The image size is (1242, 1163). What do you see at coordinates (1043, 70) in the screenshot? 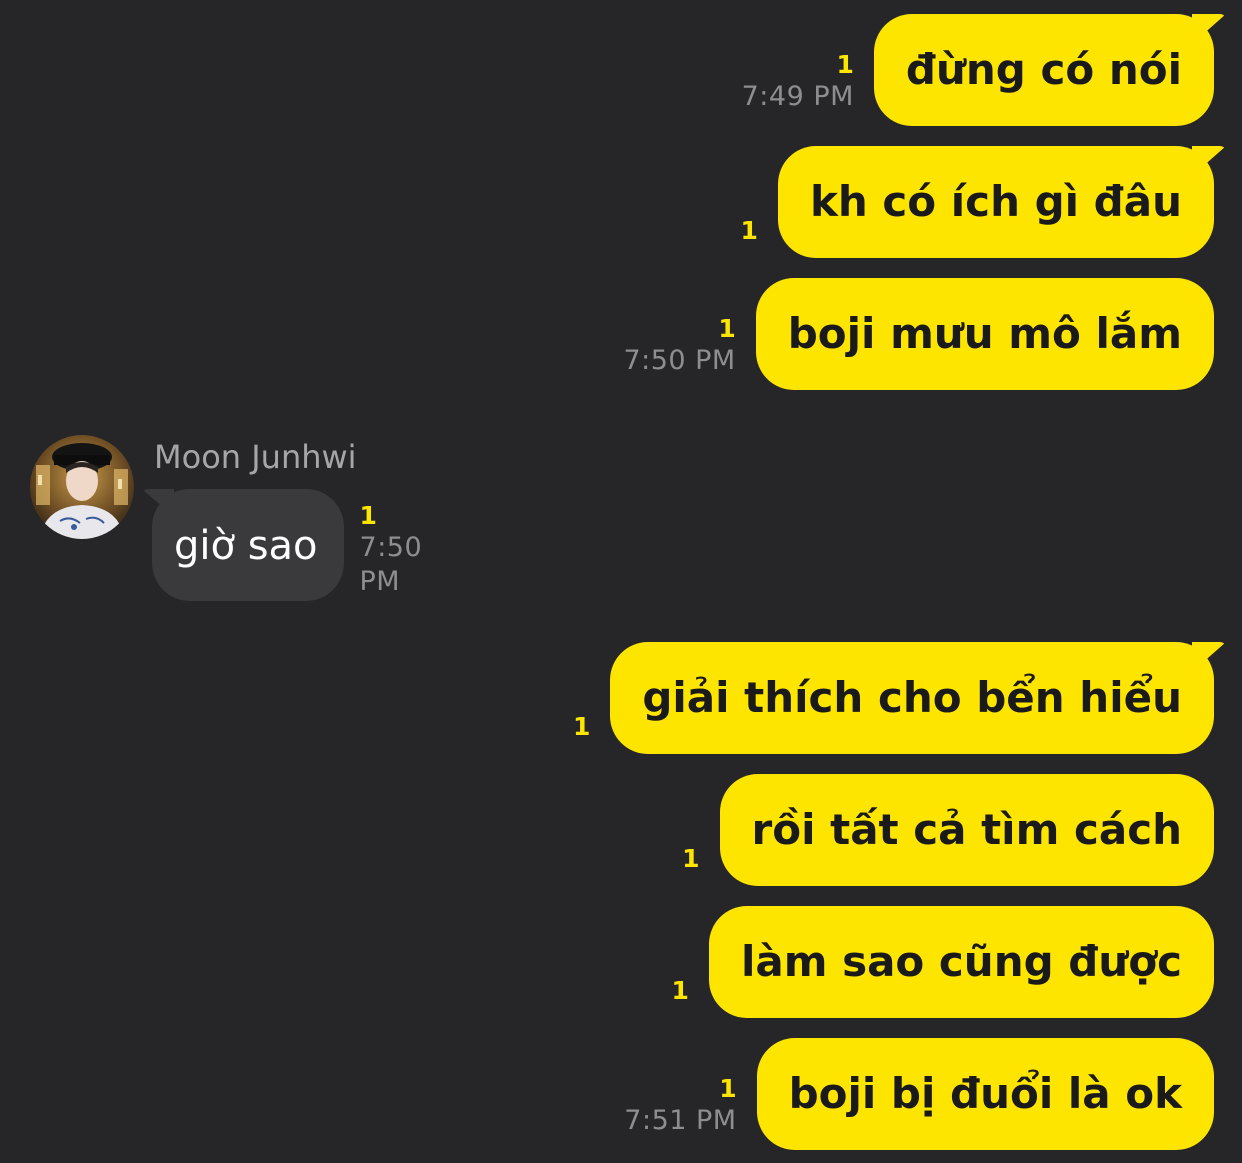
I see `message-bubble: đừng có nói` at bounding box center [1043, 70].